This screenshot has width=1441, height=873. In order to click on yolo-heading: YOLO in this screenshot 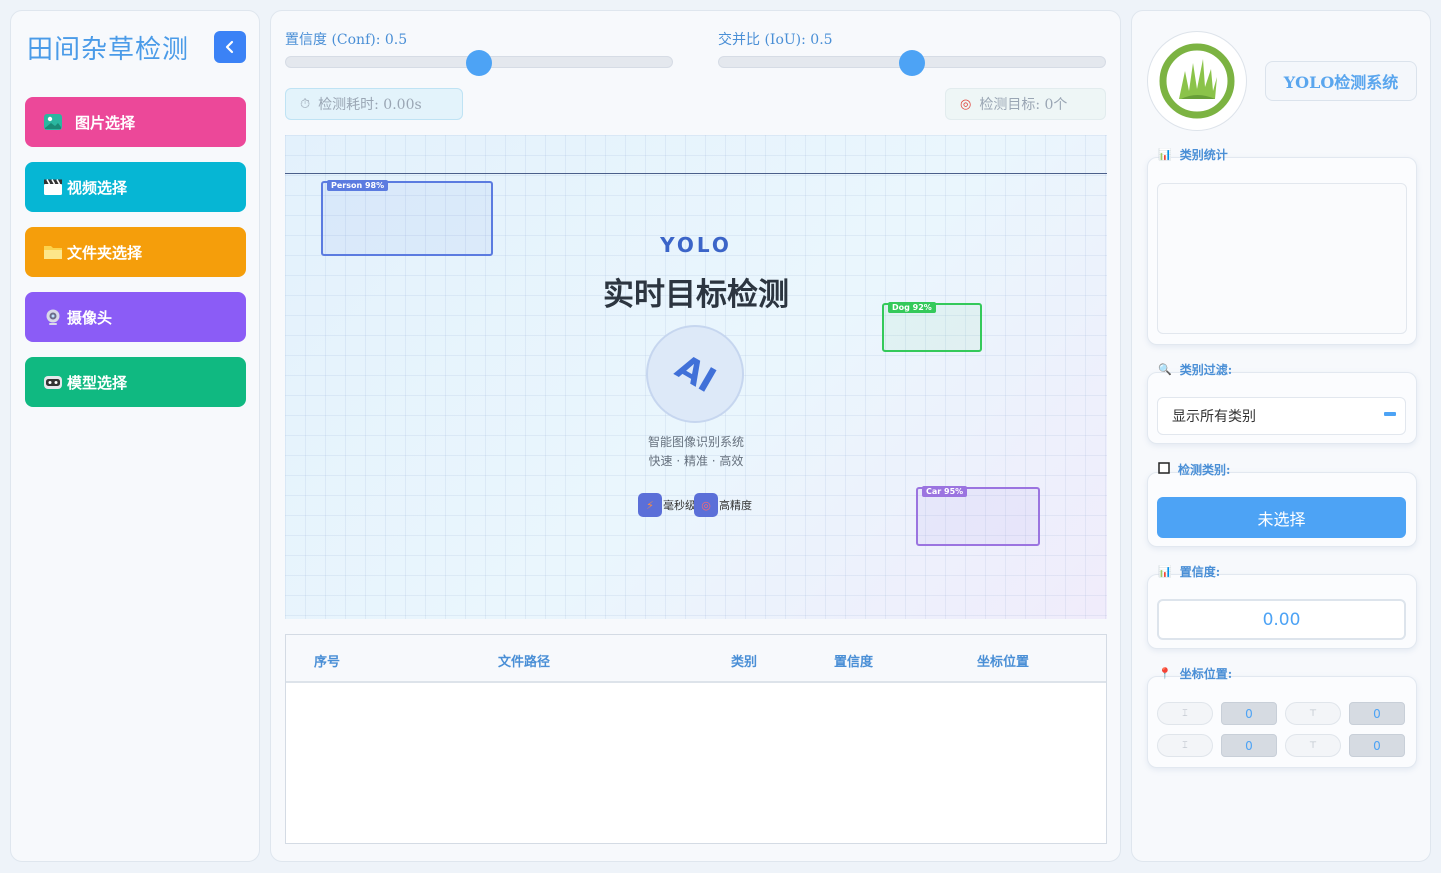, I will do `click(696, 245)`.